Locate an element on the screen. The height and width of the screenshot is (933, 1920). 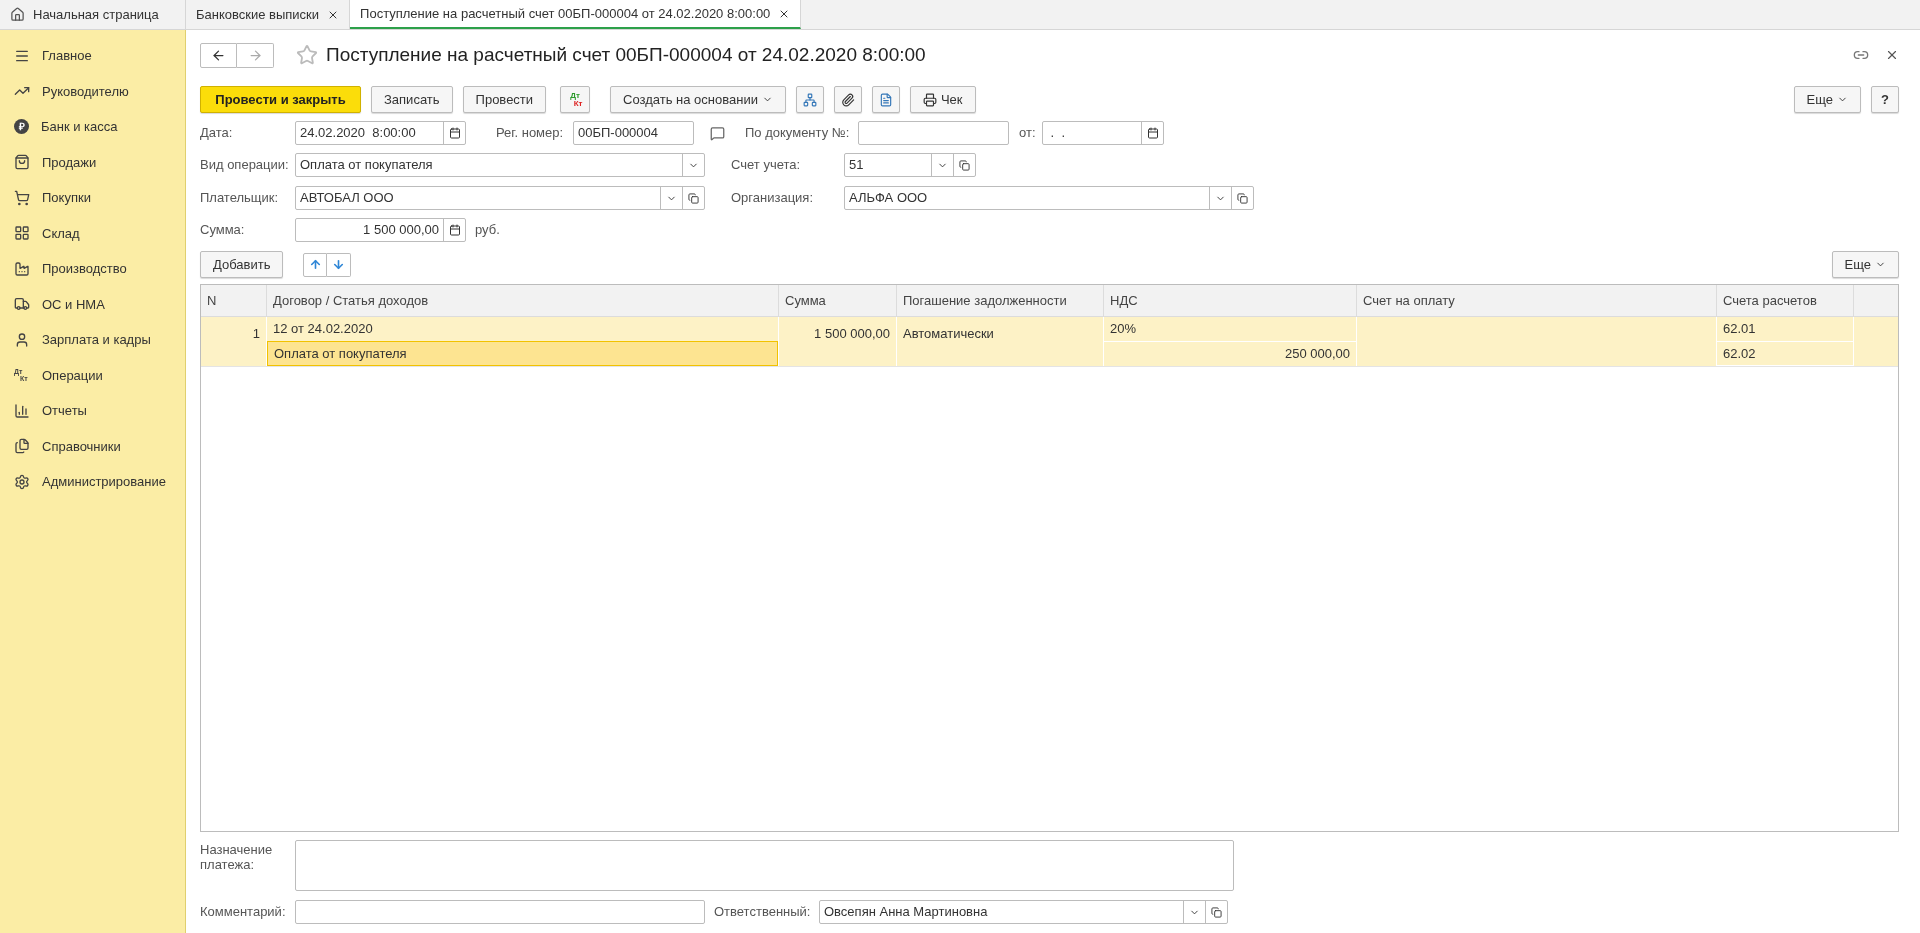
doc-number-field is located at coordinates (933, 133).